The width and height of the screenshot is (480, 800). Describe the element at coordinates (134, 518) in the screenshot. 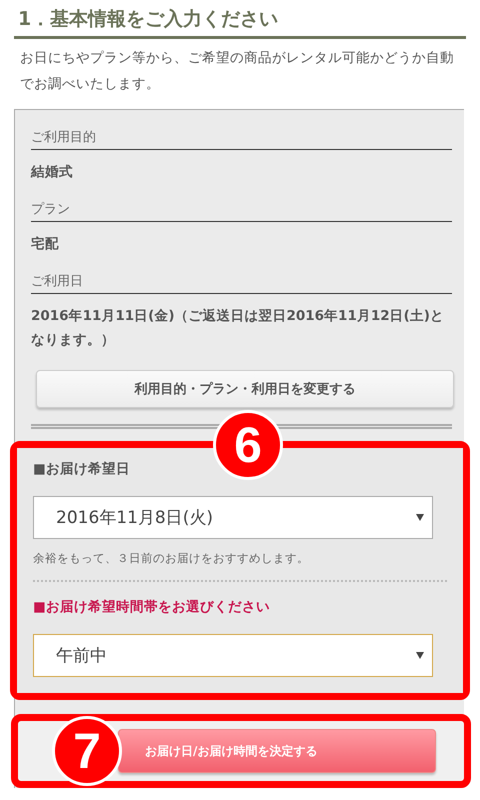

I see `select-value: 2016年11月8日(火)` at that location.